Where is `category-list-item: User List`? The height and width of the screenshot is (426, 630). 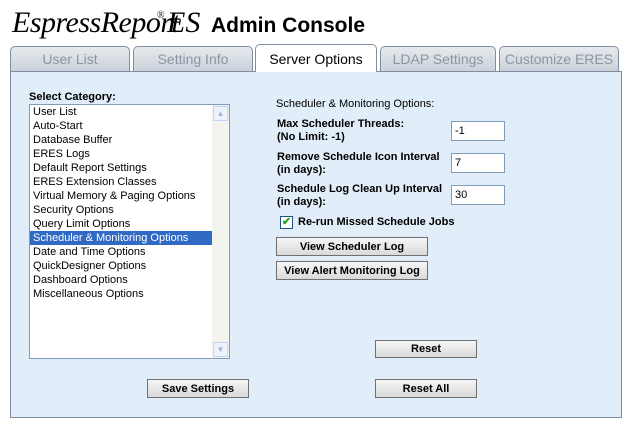
category-list-item: User List is located at coordinates (121, 112).